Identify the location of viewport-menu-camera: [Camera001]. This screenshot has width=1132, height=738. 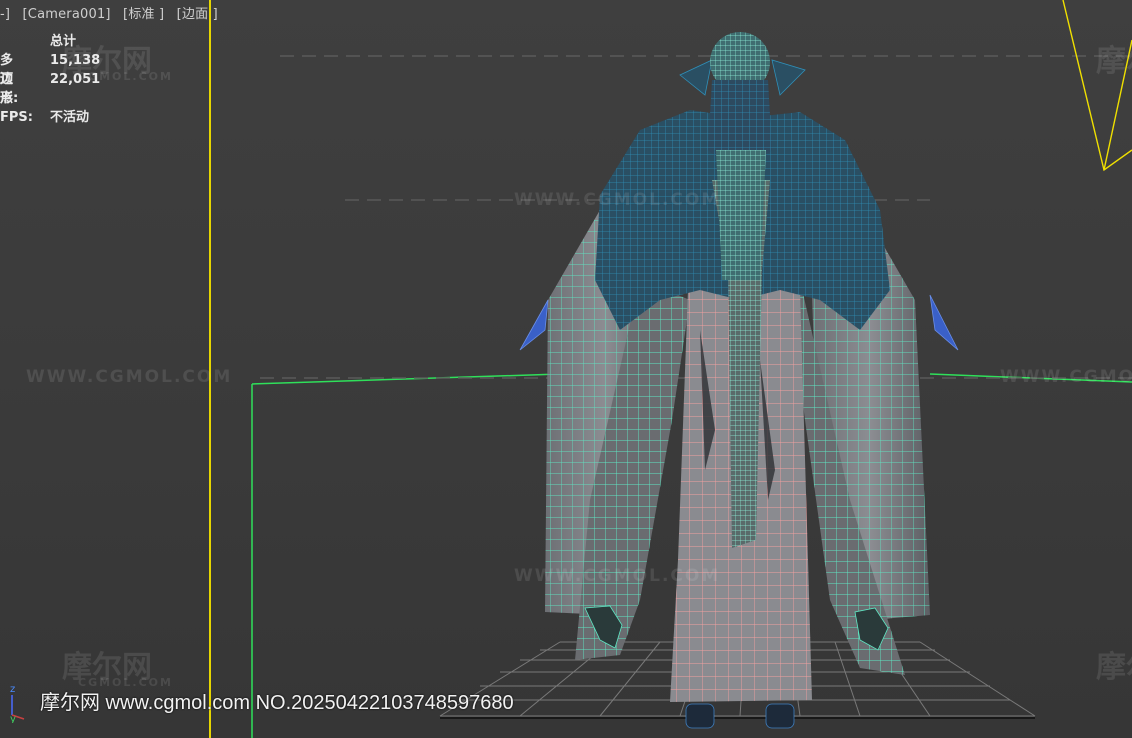
(67, 14).